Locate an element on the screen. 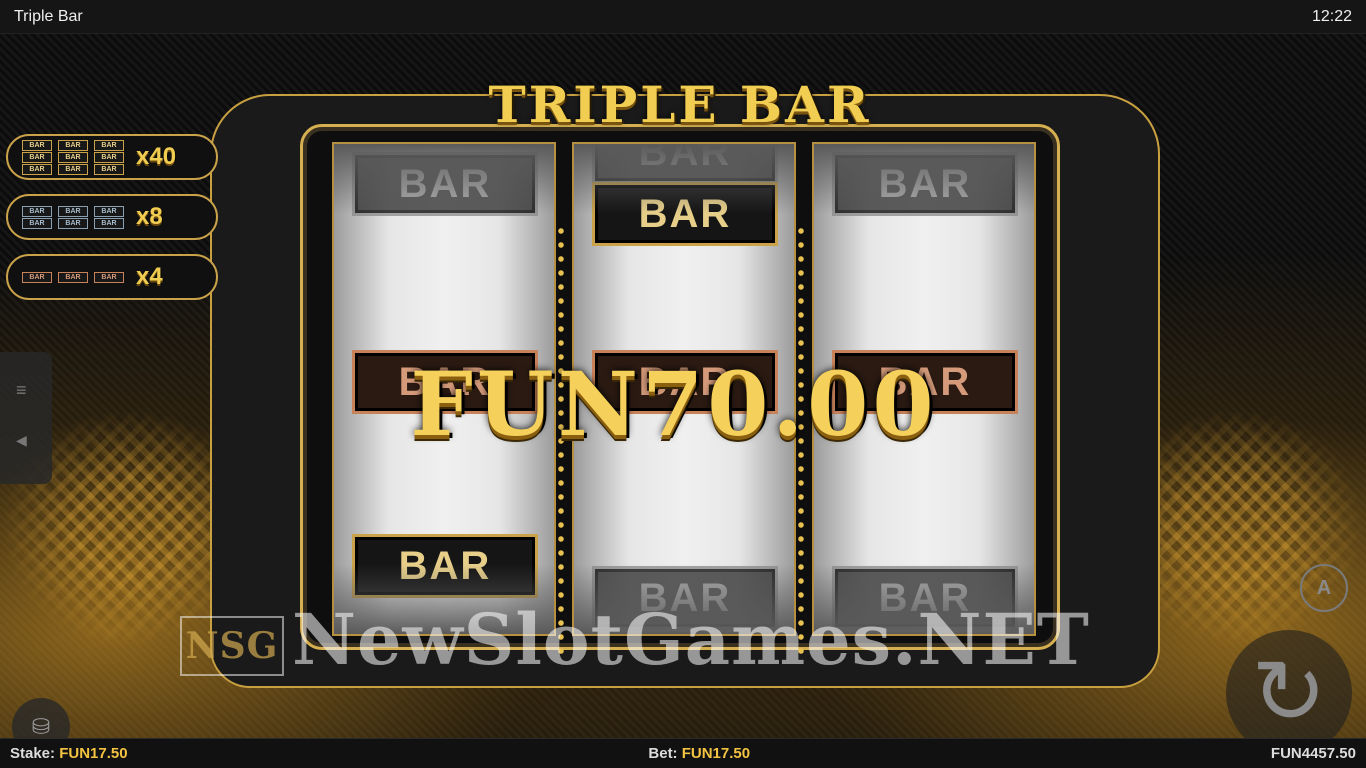 The height and width of the screenshot is (768, 1366). window-title: Triple Bar is located at coordinates (48, 16).